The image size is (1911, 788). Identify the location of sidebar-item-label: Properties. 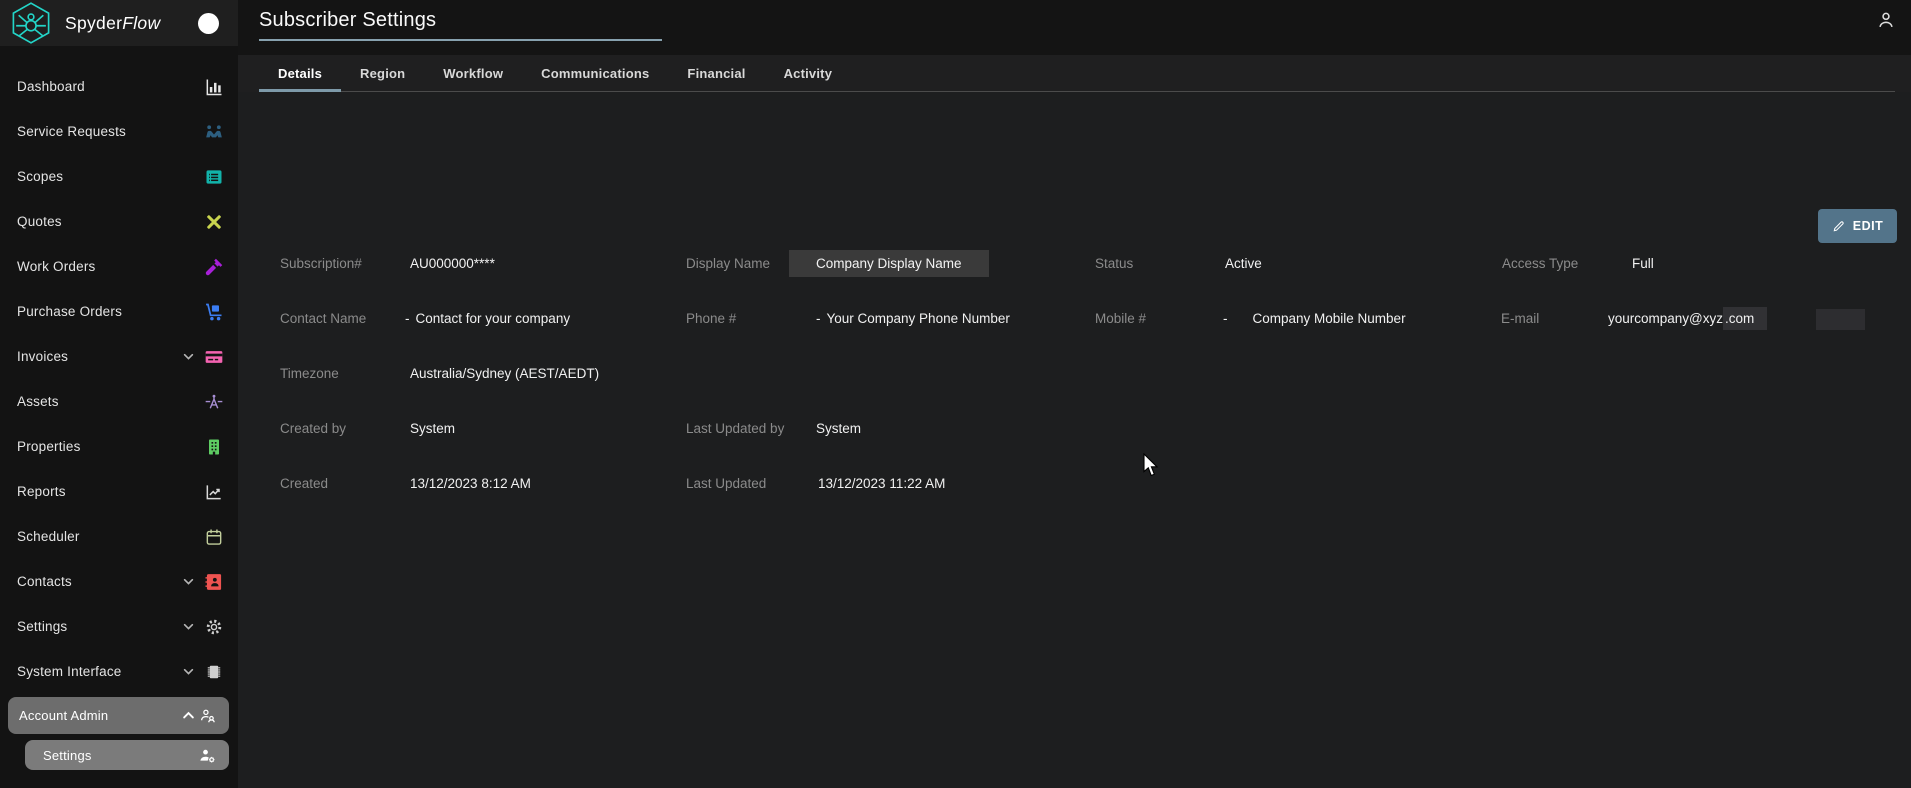
(49, 446).